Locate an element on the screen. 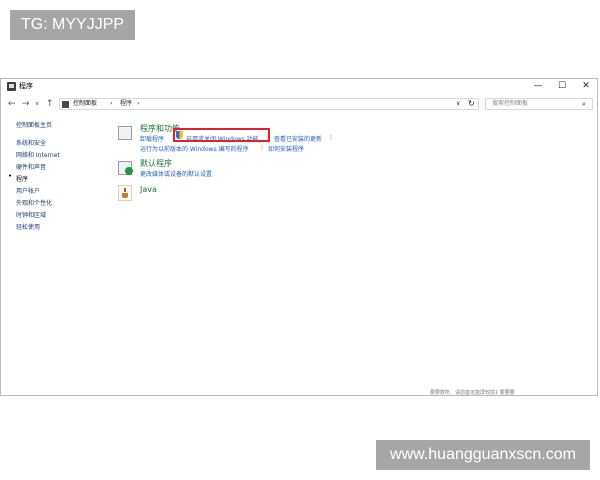 The height and width of the screenshot is (480, 600). change-media-defaults-link: 更改媒体或设备的默认设置 is located at coordinates (176, 173).